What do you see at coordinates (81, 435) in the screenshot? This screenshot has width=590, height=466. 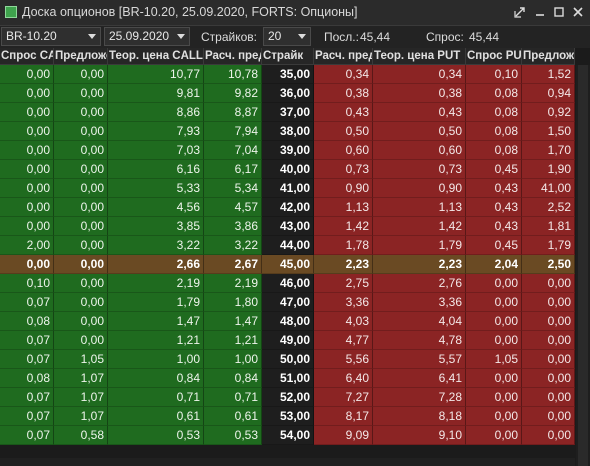 I see `cell-call-ask: 0,58` at bounding box center [81, 435].